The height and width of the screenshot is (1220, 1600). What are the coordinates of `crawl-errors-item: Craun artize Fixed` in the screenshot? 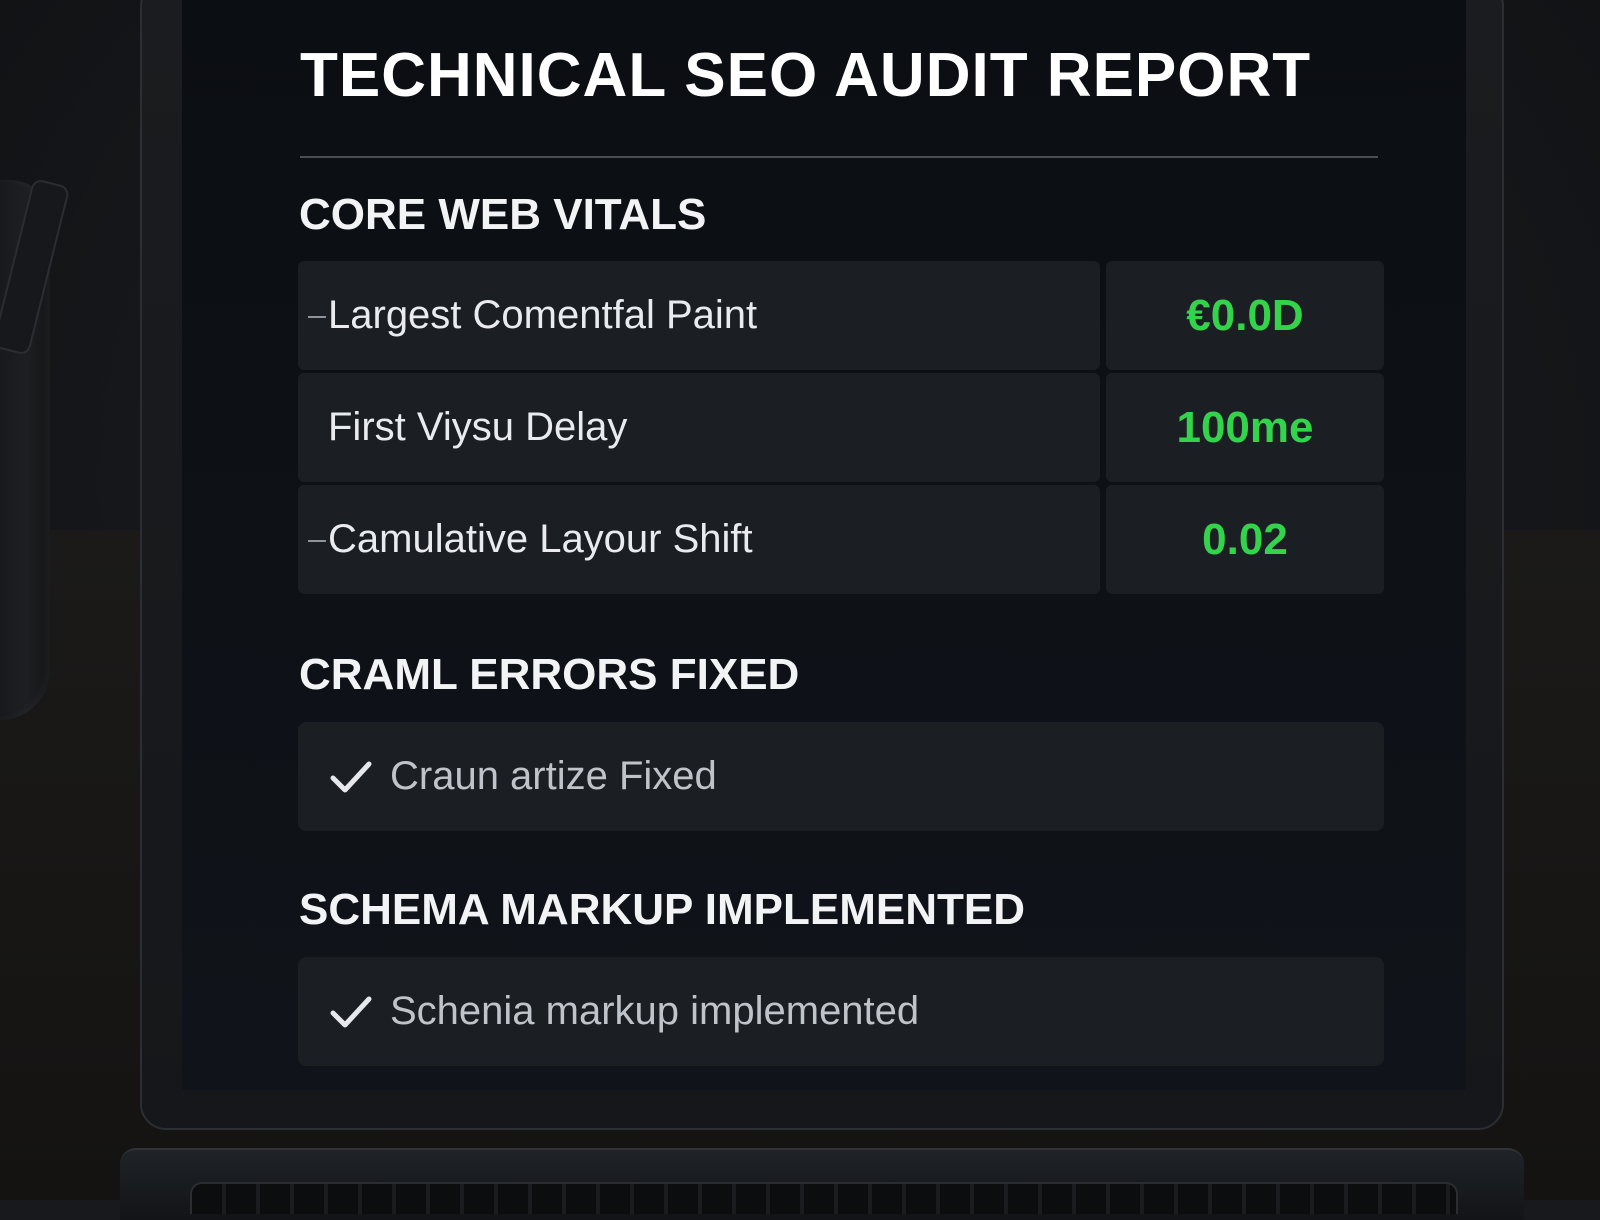 It's located at (841, 776).